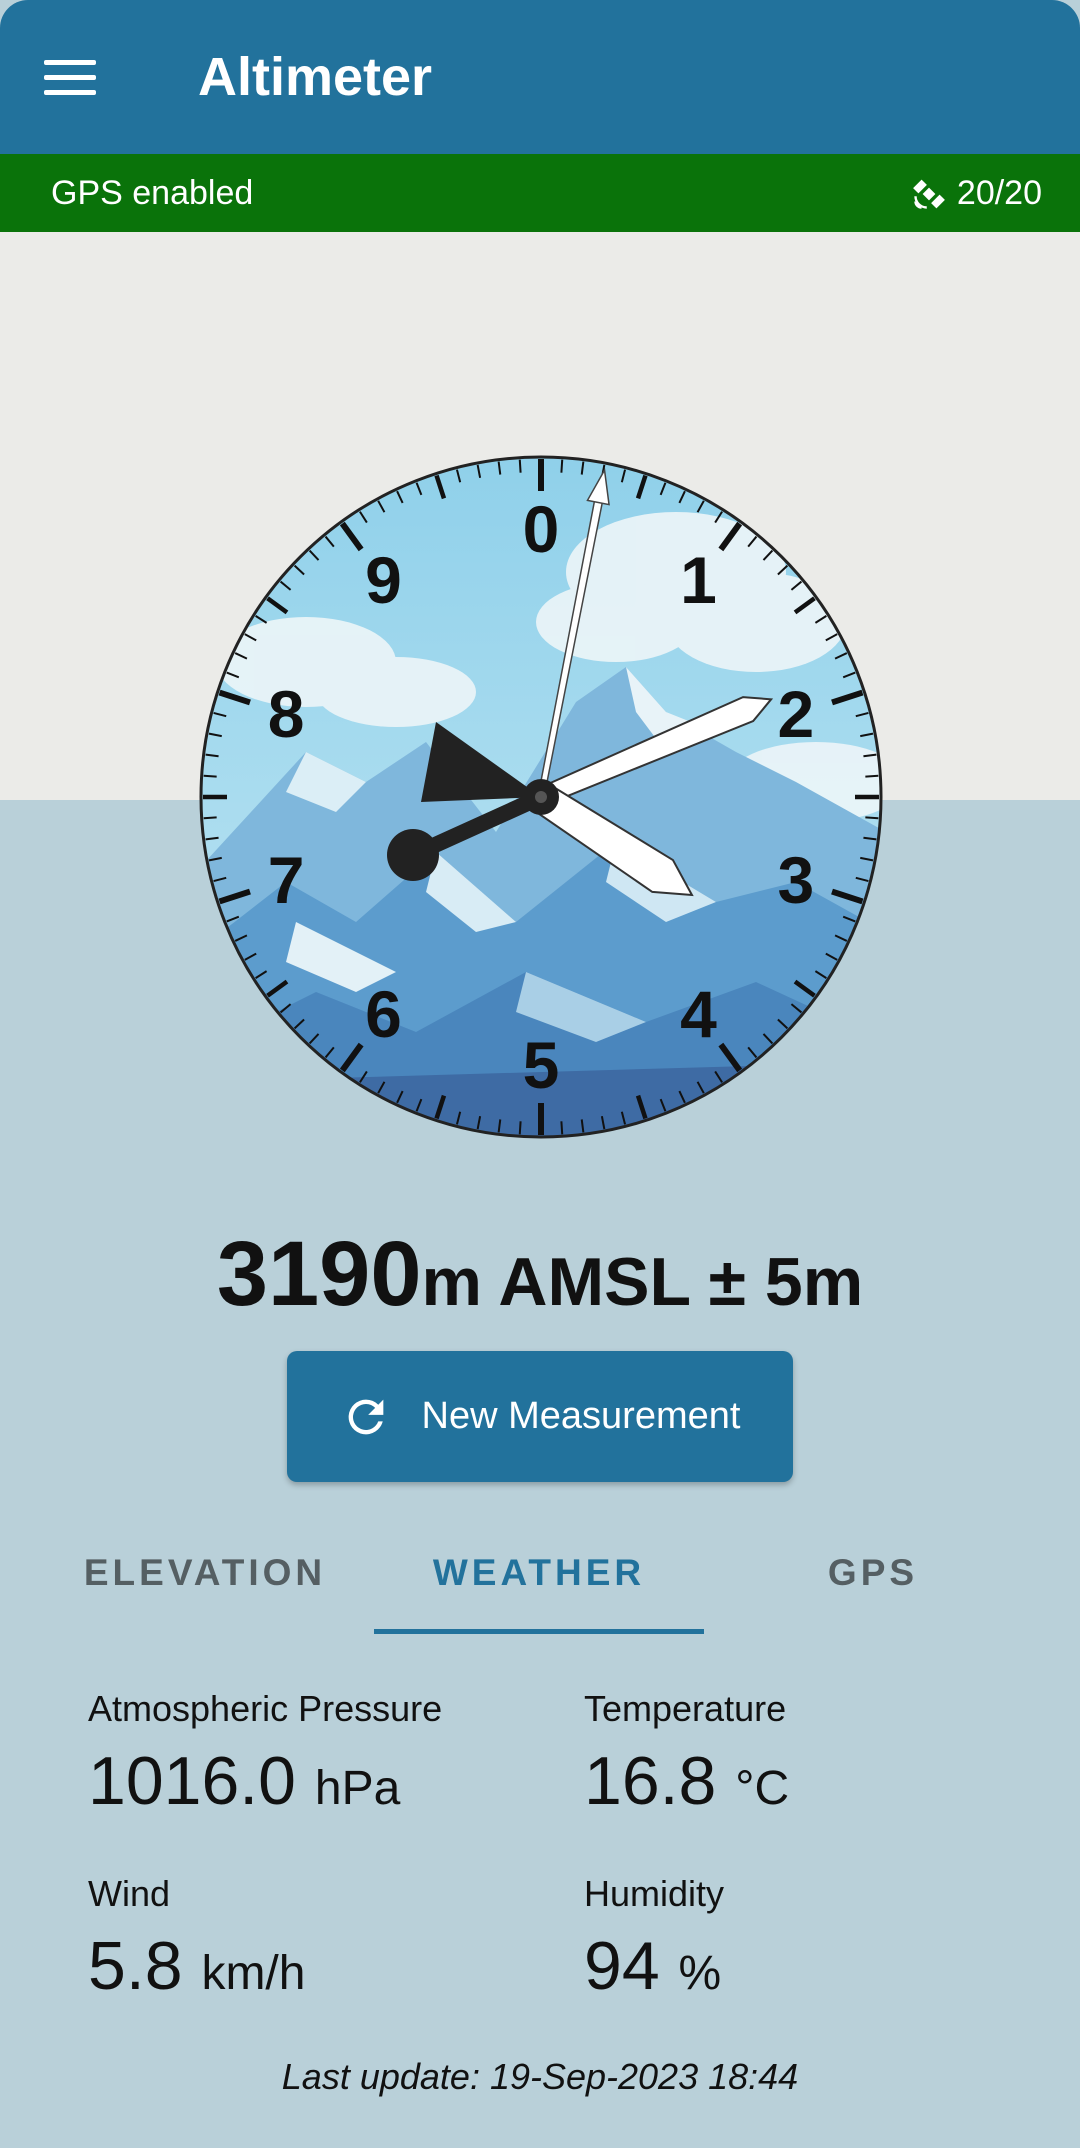 This screenshot has height=2148, width=1080. Describe the element at coordinates (540, 193) in the screenshot. I see `gps-status-bar: GPS enabled 20/20` at that location.